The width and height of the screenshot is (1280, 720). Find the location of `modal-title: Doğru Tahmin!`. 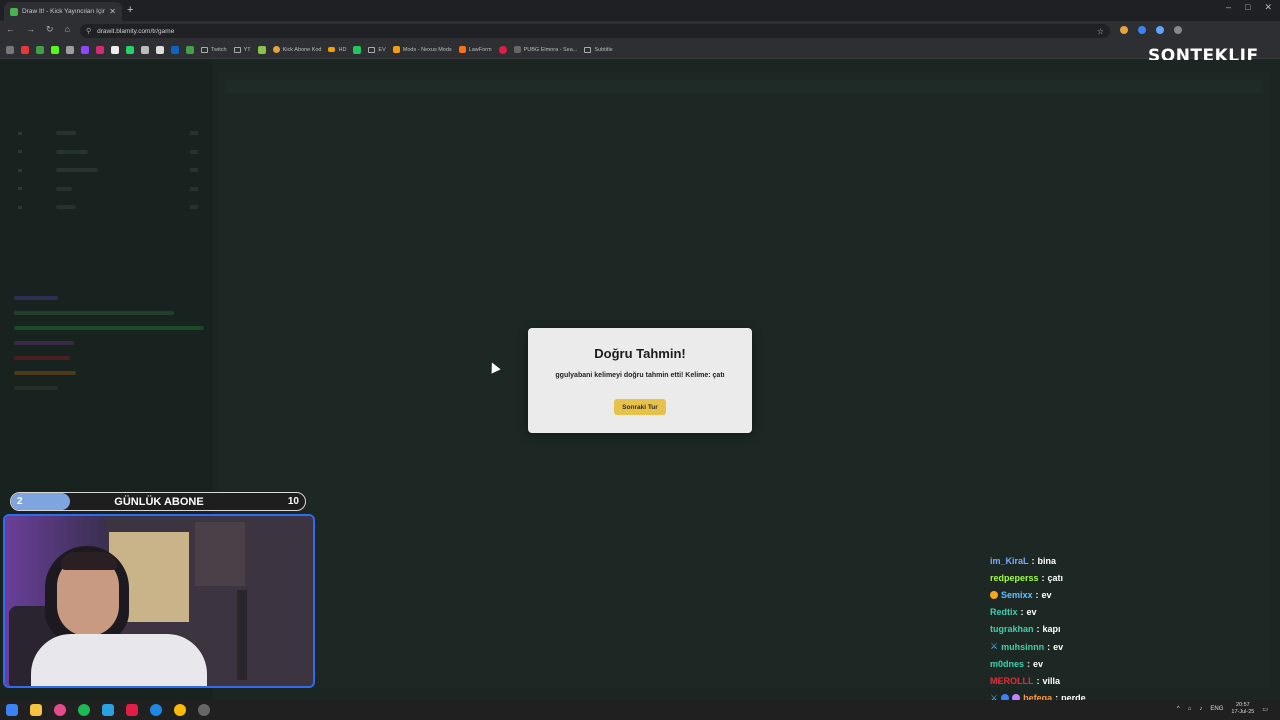

modal-title: Doğru Tahmin! is located at coordinates (640, 353).